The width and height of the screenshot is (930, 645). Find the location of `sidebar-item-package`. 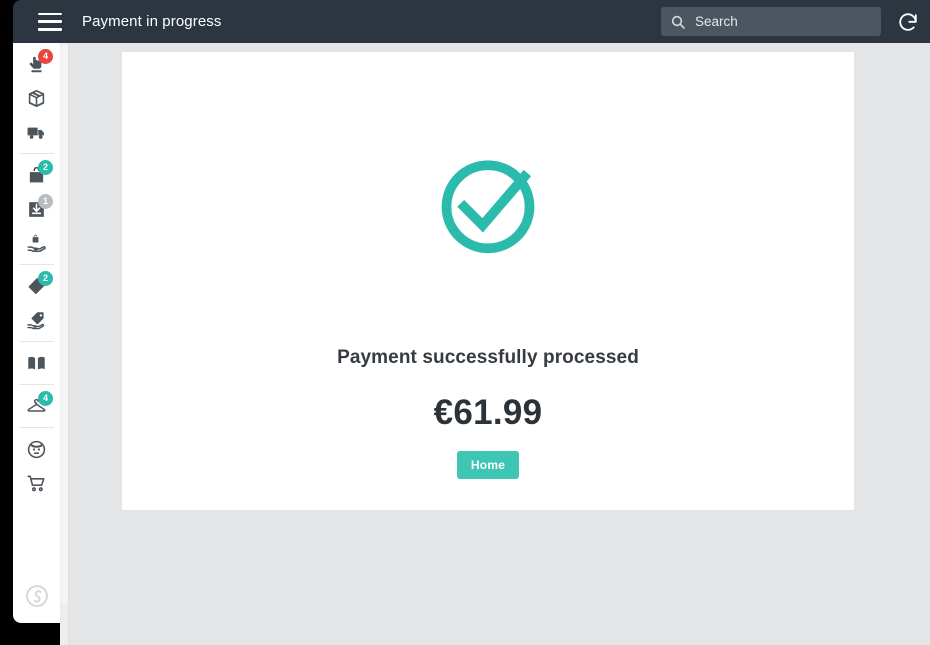

sidebar-item-package is located at coordinates (36, 98).